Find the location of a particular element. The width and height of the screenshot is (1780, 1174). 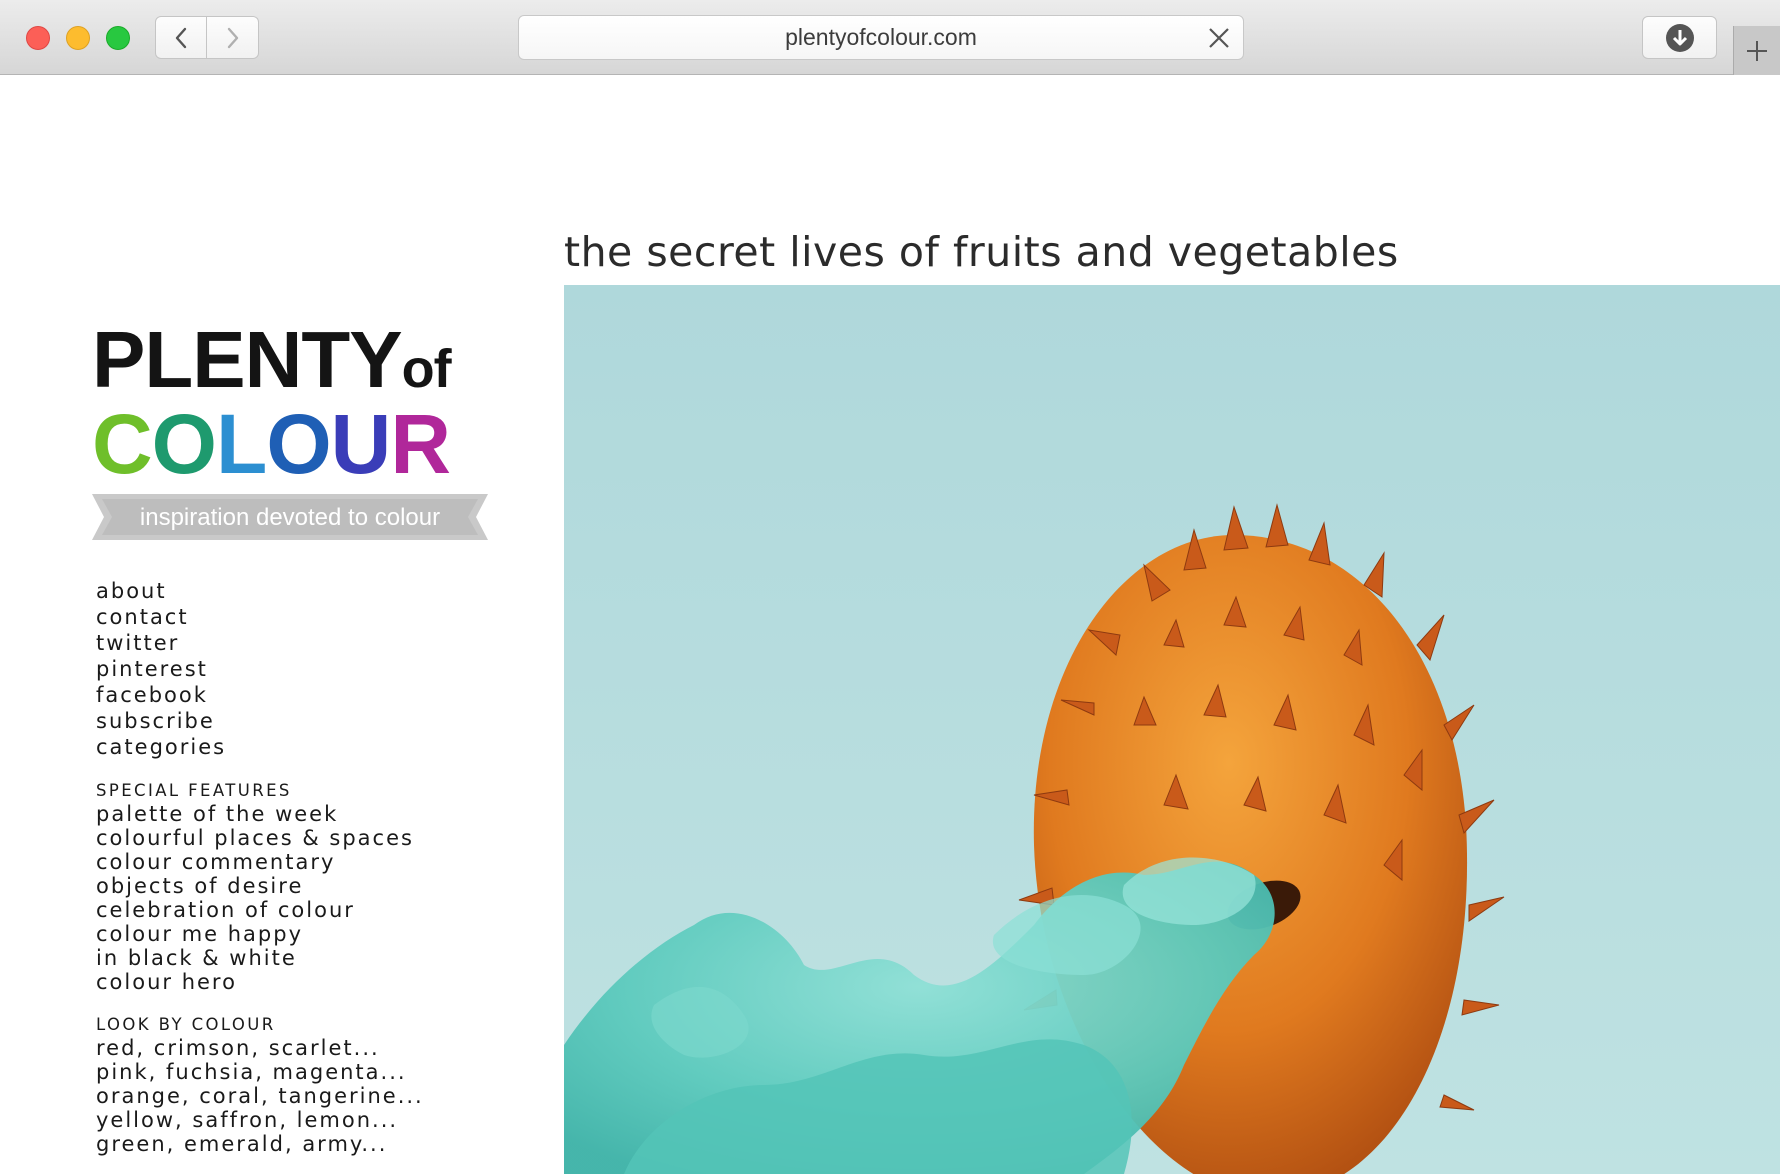

back-button is located at coordinates (181, 37).